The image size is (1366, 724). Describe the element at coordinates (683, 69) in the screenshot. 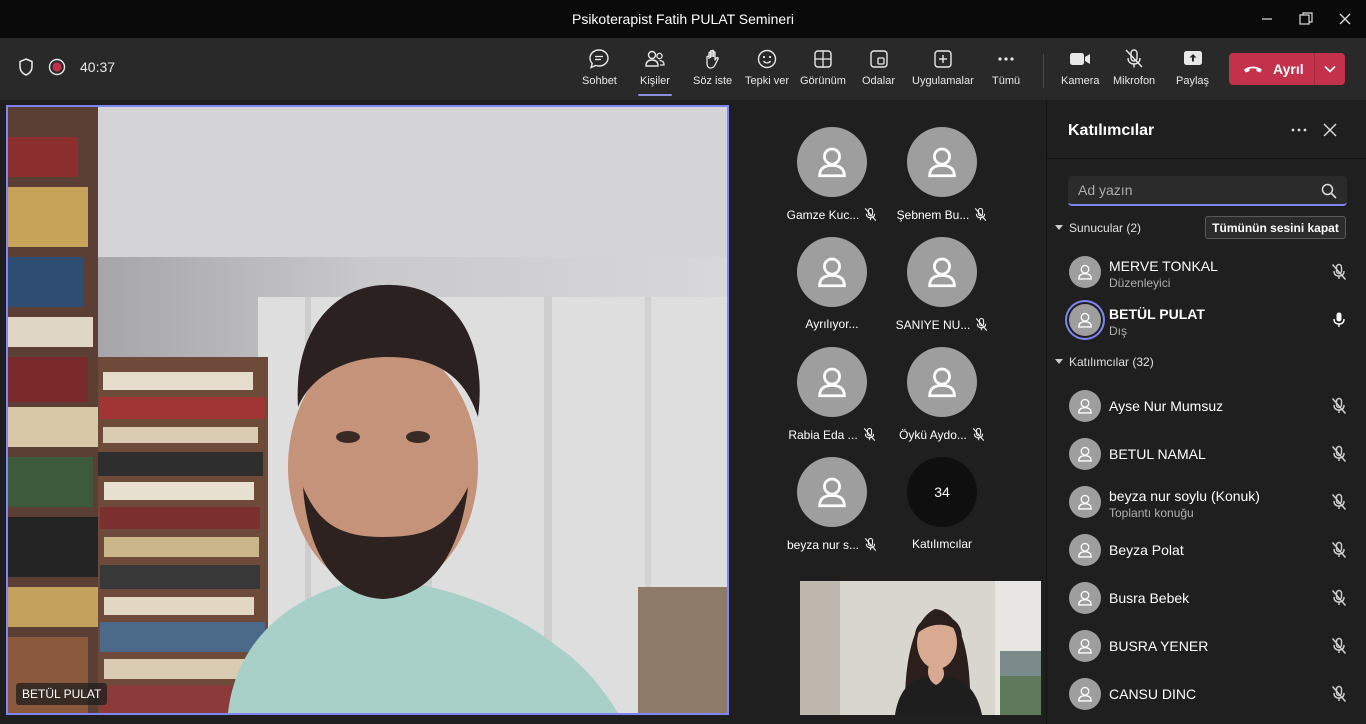

I see `meeting-toolbar: 40:37` at that location.